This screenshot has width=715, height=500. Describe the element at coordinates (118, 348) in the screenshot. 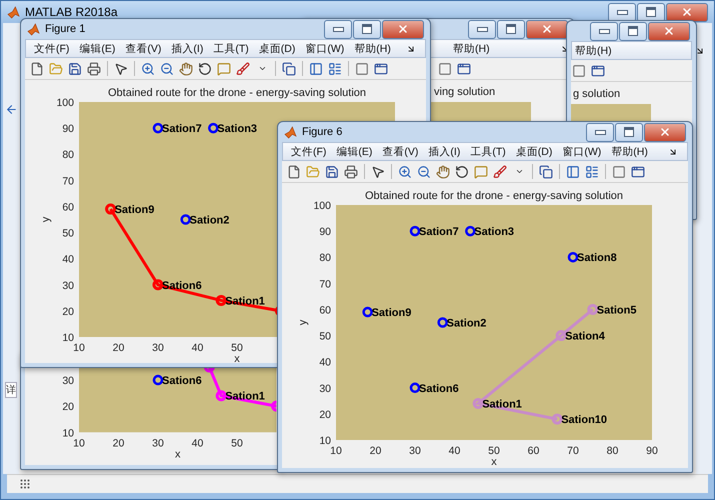

I see `x-tick-label: 20` at that location.